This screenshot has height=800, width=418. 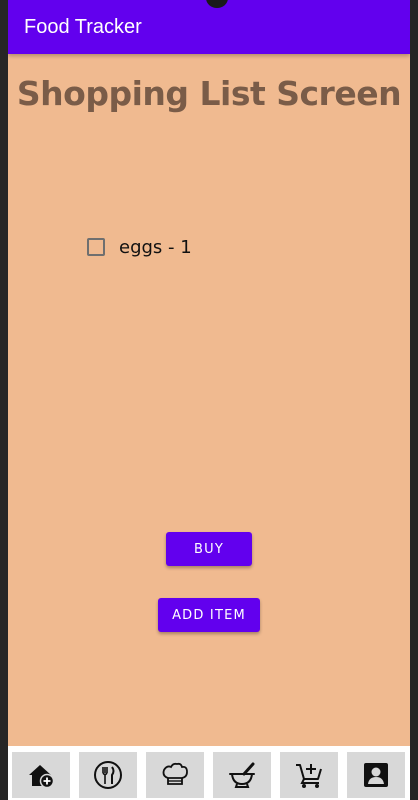 I want to click on app-title: Food Tracker, so click(x=83, y=27).